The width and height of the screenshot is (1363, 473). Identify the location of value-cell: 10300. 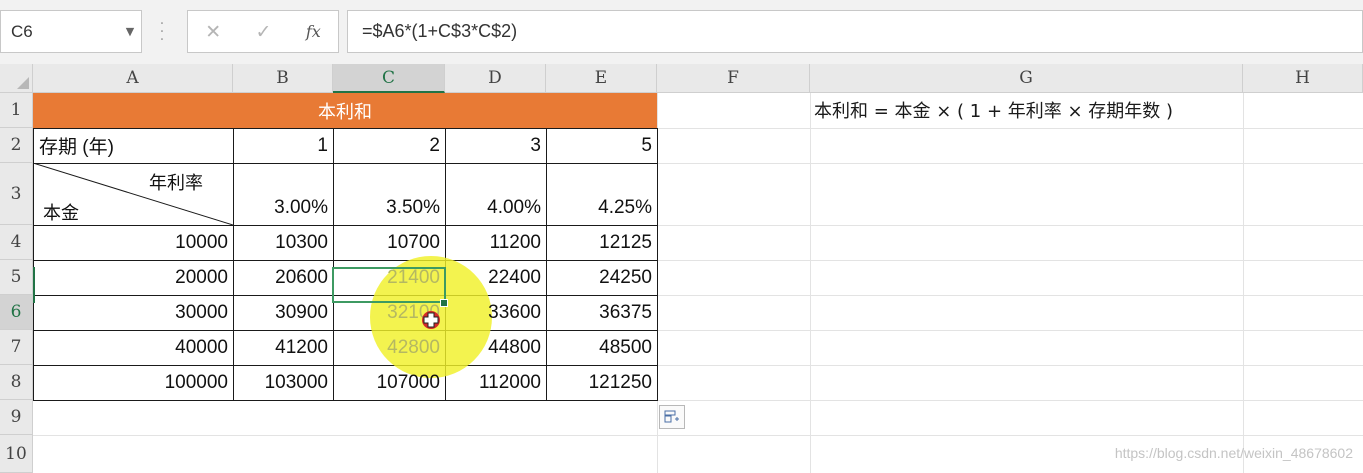
(283, 242).